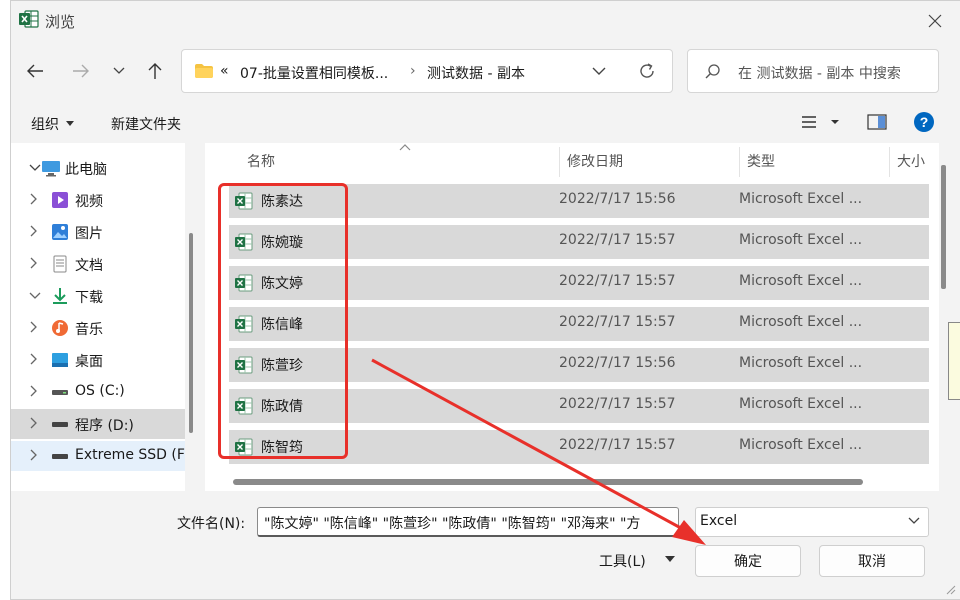 This screenshot has width=960, height=600. Describe the element at coordinates (98, 424) in the screenshot. I see `sidebar-item-program-d: 程序 (D:)` at that location.